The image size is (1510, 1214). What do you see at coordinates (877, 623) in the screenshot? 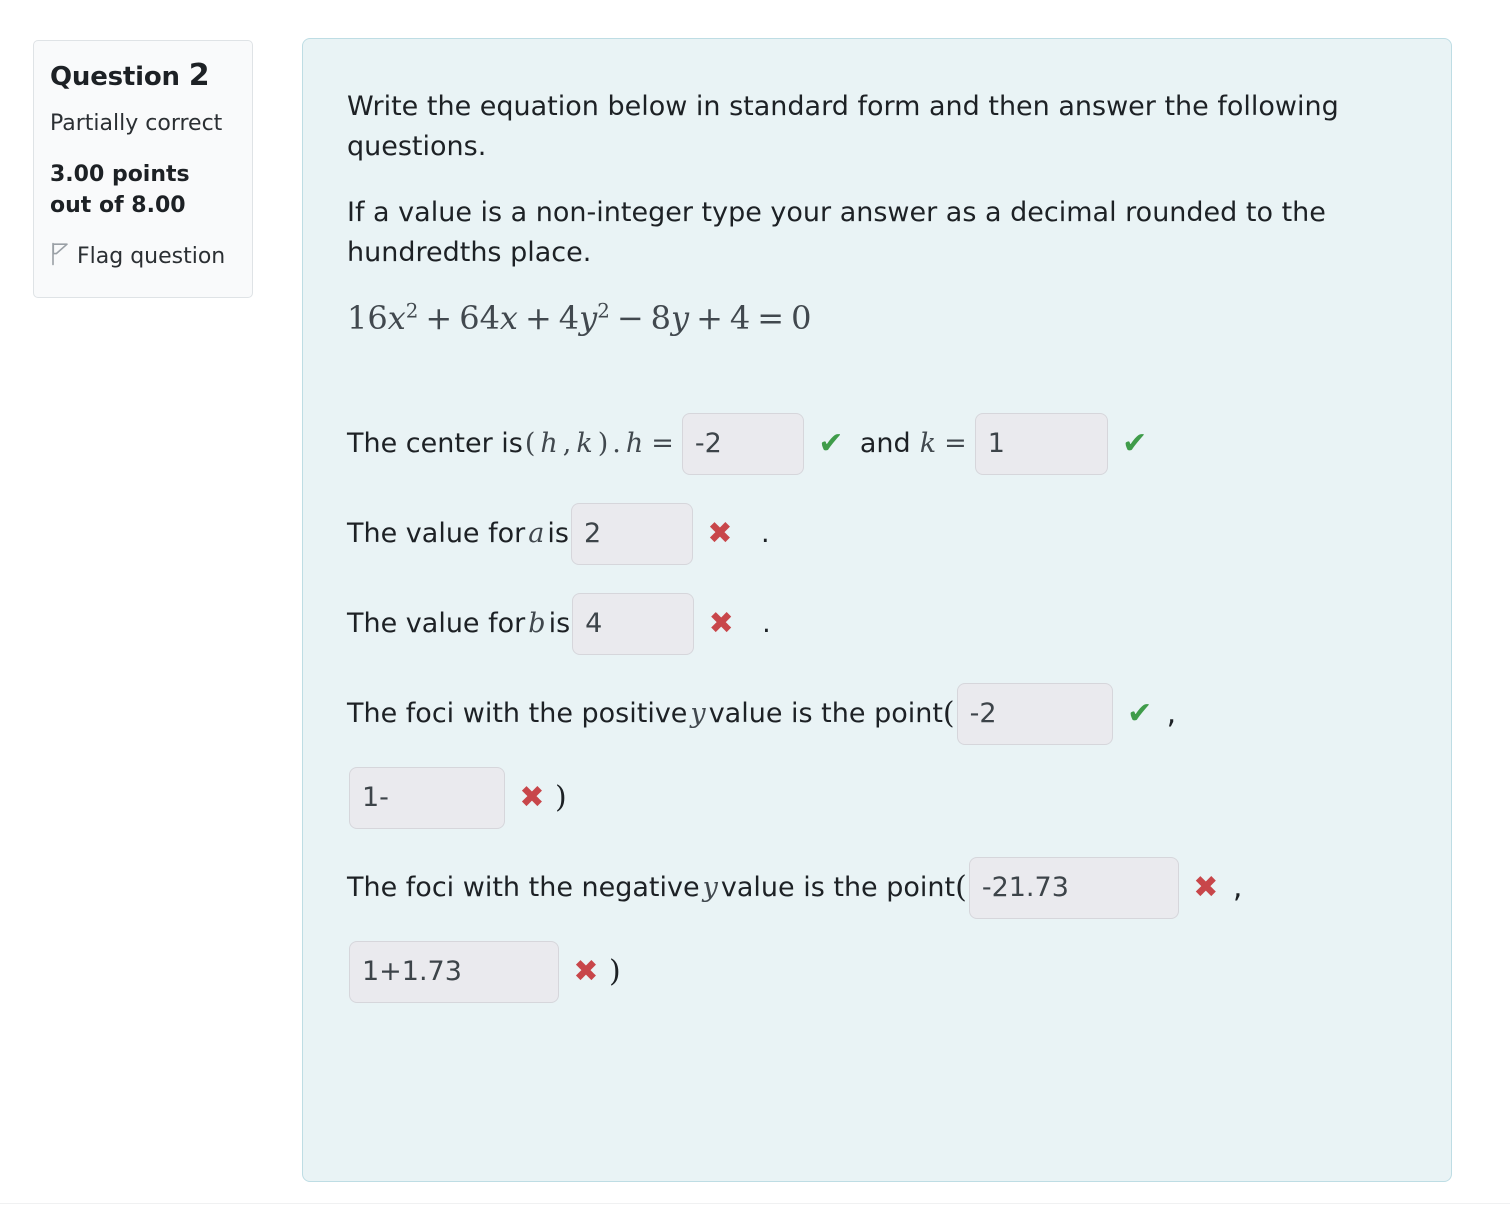
I see `answer-row-value-b: The value for b is ✖ .` at bounding box center [877, 623].